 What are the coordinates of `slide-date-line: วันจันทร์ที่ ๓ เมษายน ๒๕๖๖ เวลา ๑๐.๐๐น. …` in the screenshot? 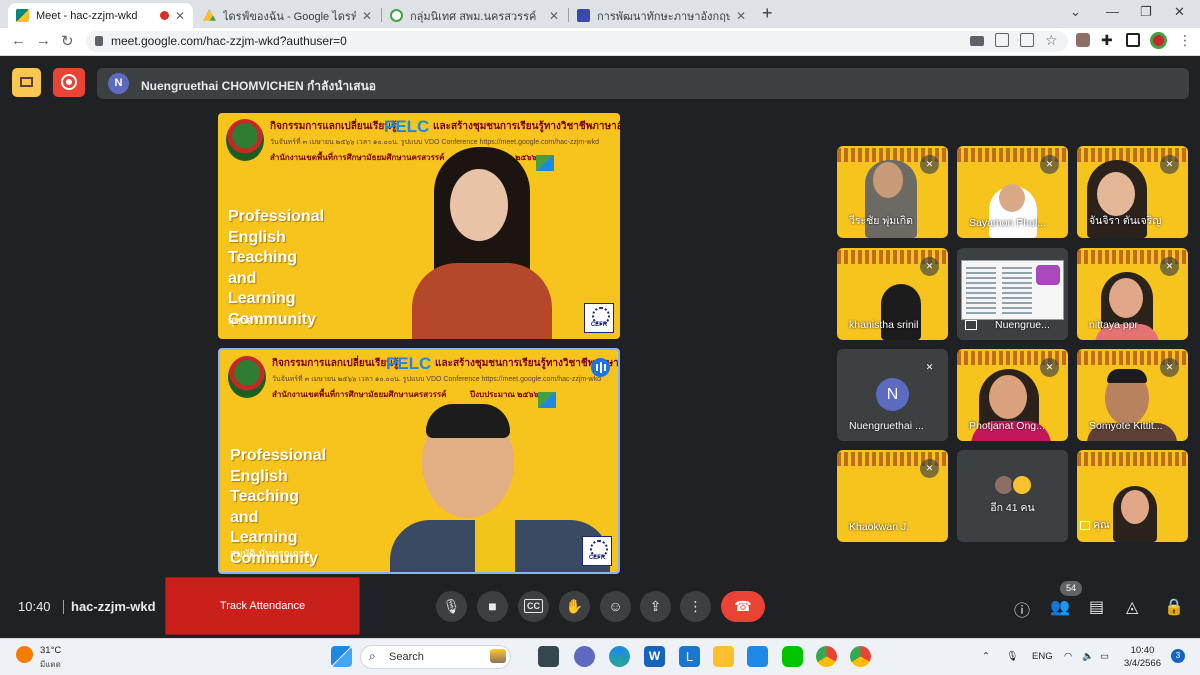 It's located at (436, 379).